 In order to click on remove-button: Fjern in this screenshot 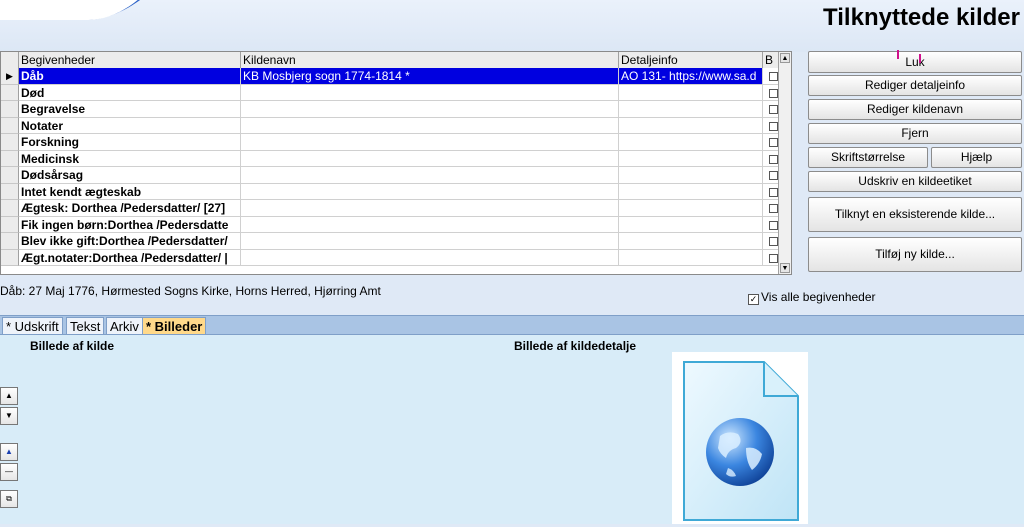, I will do `click(915, 133)`.